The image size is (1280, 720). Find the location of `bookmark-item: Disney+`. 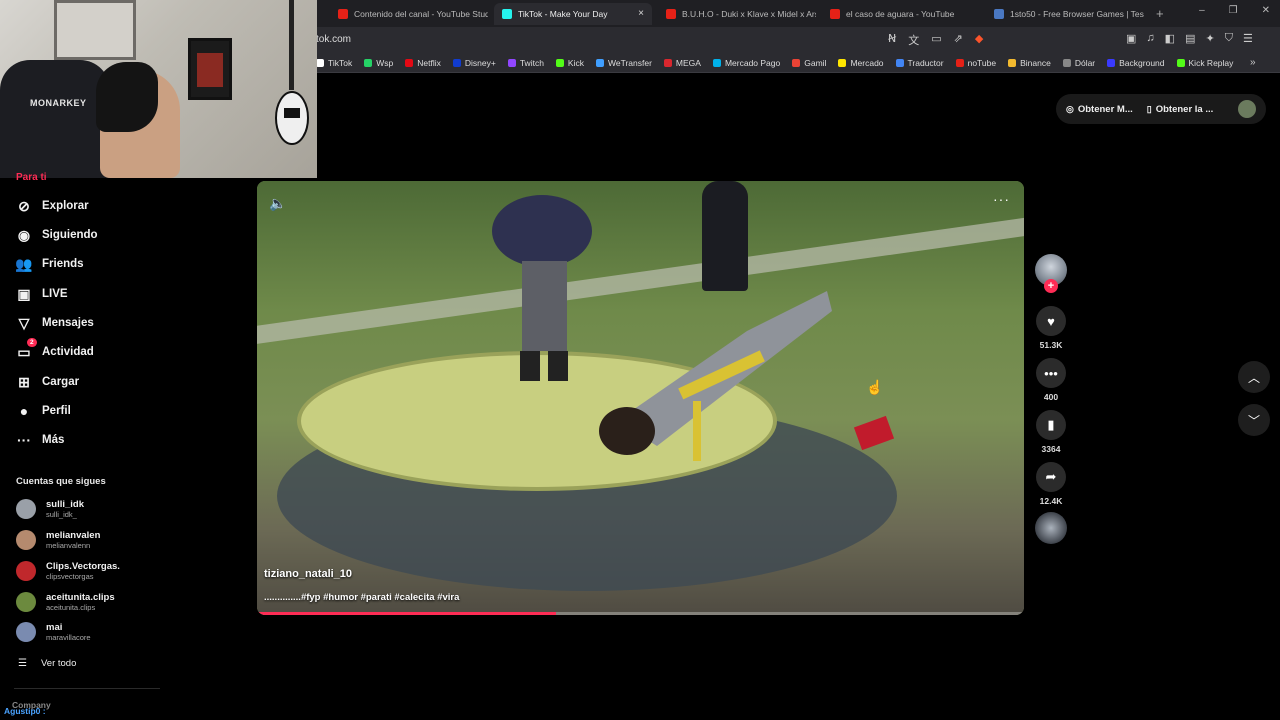

bookmark-item: Disney+ is located at coordinates (474, 63).